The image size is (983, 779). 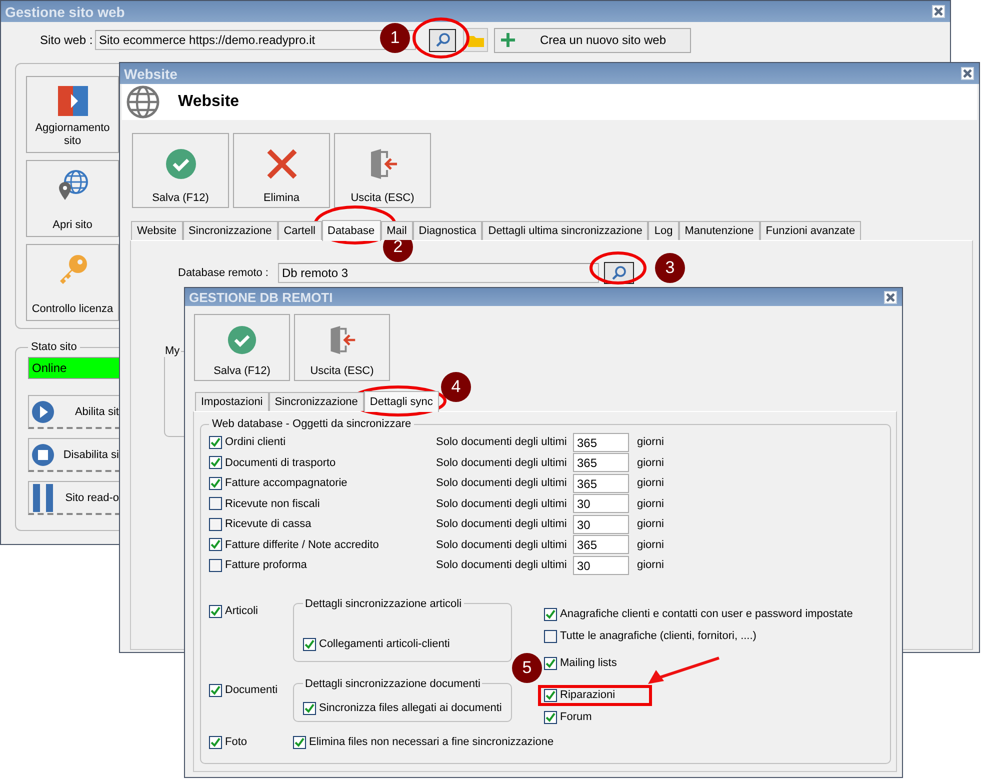 I want to click on tab: Dettagli sync, so click(x=401, y=401).